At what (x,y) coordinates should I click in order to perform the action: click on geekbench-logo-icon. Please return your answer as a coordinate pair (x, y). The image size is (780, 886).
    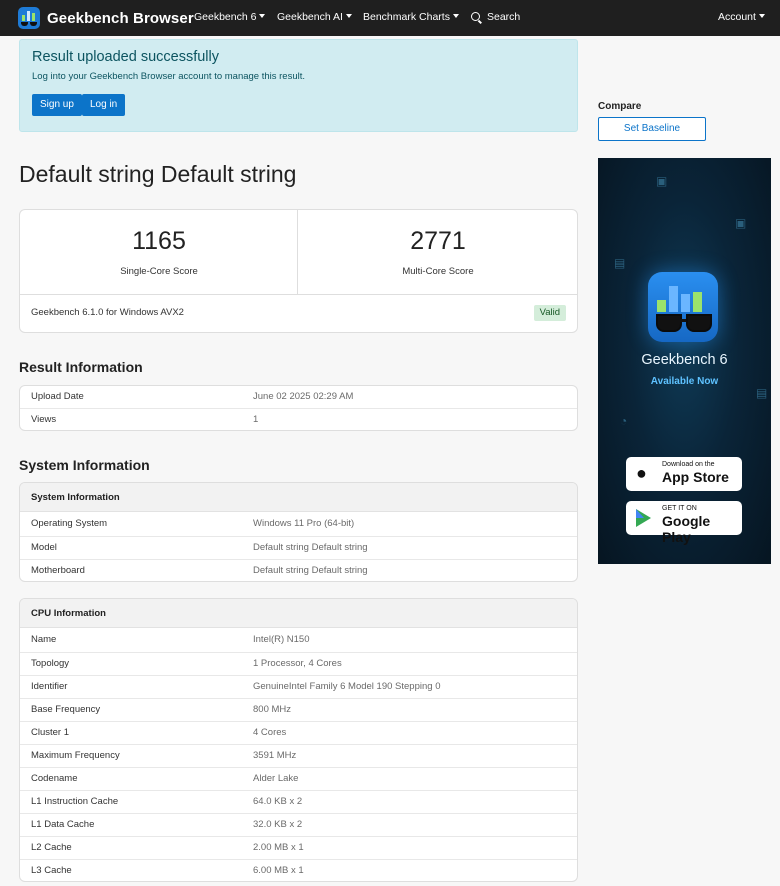
    Looking at the image, I should click on (29, 18).